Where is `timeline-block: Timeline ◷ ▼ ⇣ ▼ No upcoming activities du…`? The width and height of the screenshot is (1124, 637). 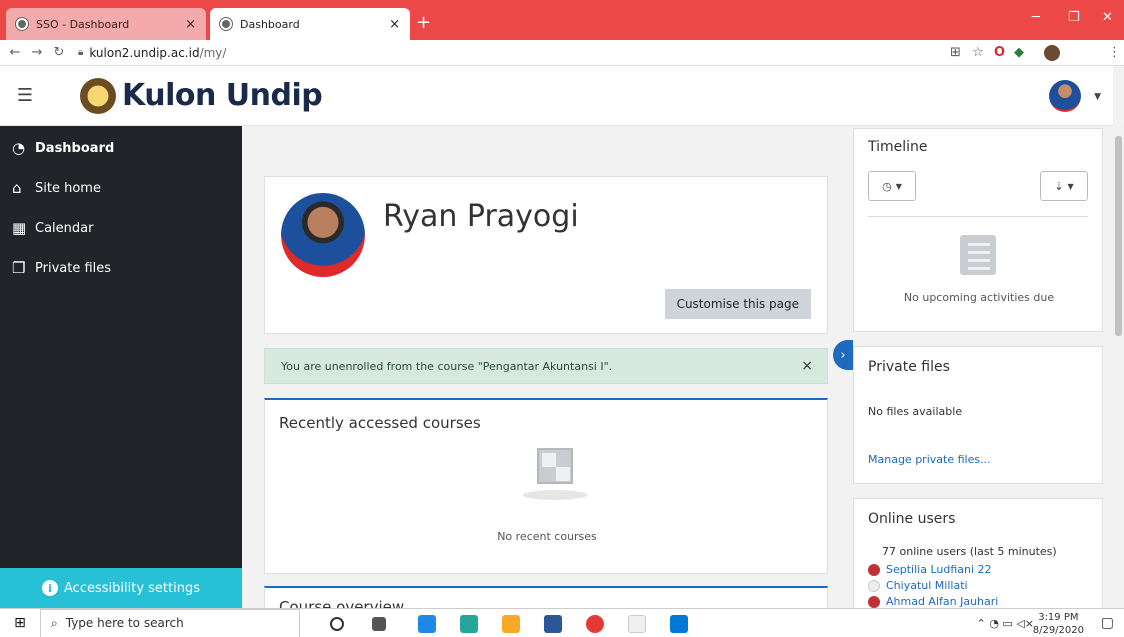 timeline-block: Timeline ◷ ▼ ⇣ ▼ No upcoming activities du… is located at coordinates (978, 230).